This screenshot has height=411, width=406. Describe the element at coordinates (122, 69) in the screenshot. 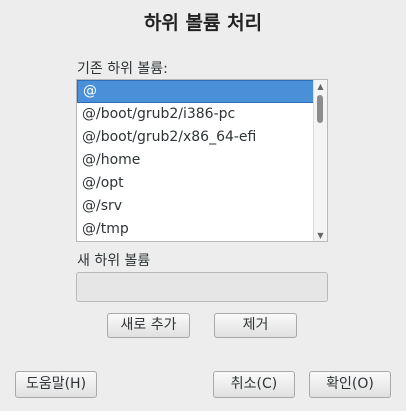

I see `existing-subvolumes-label: 기존 하위 볼륨:` at that location.